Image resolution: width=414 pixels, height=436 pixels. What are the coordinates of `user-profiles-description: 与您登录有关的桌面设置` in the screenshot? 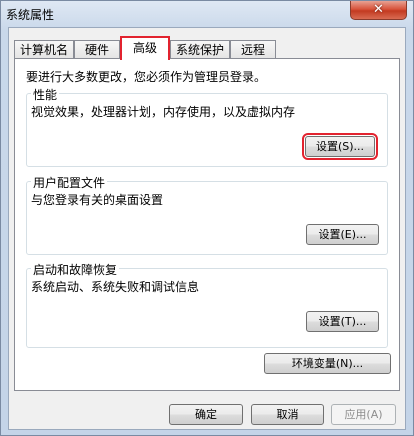 It's located at (97, 200).